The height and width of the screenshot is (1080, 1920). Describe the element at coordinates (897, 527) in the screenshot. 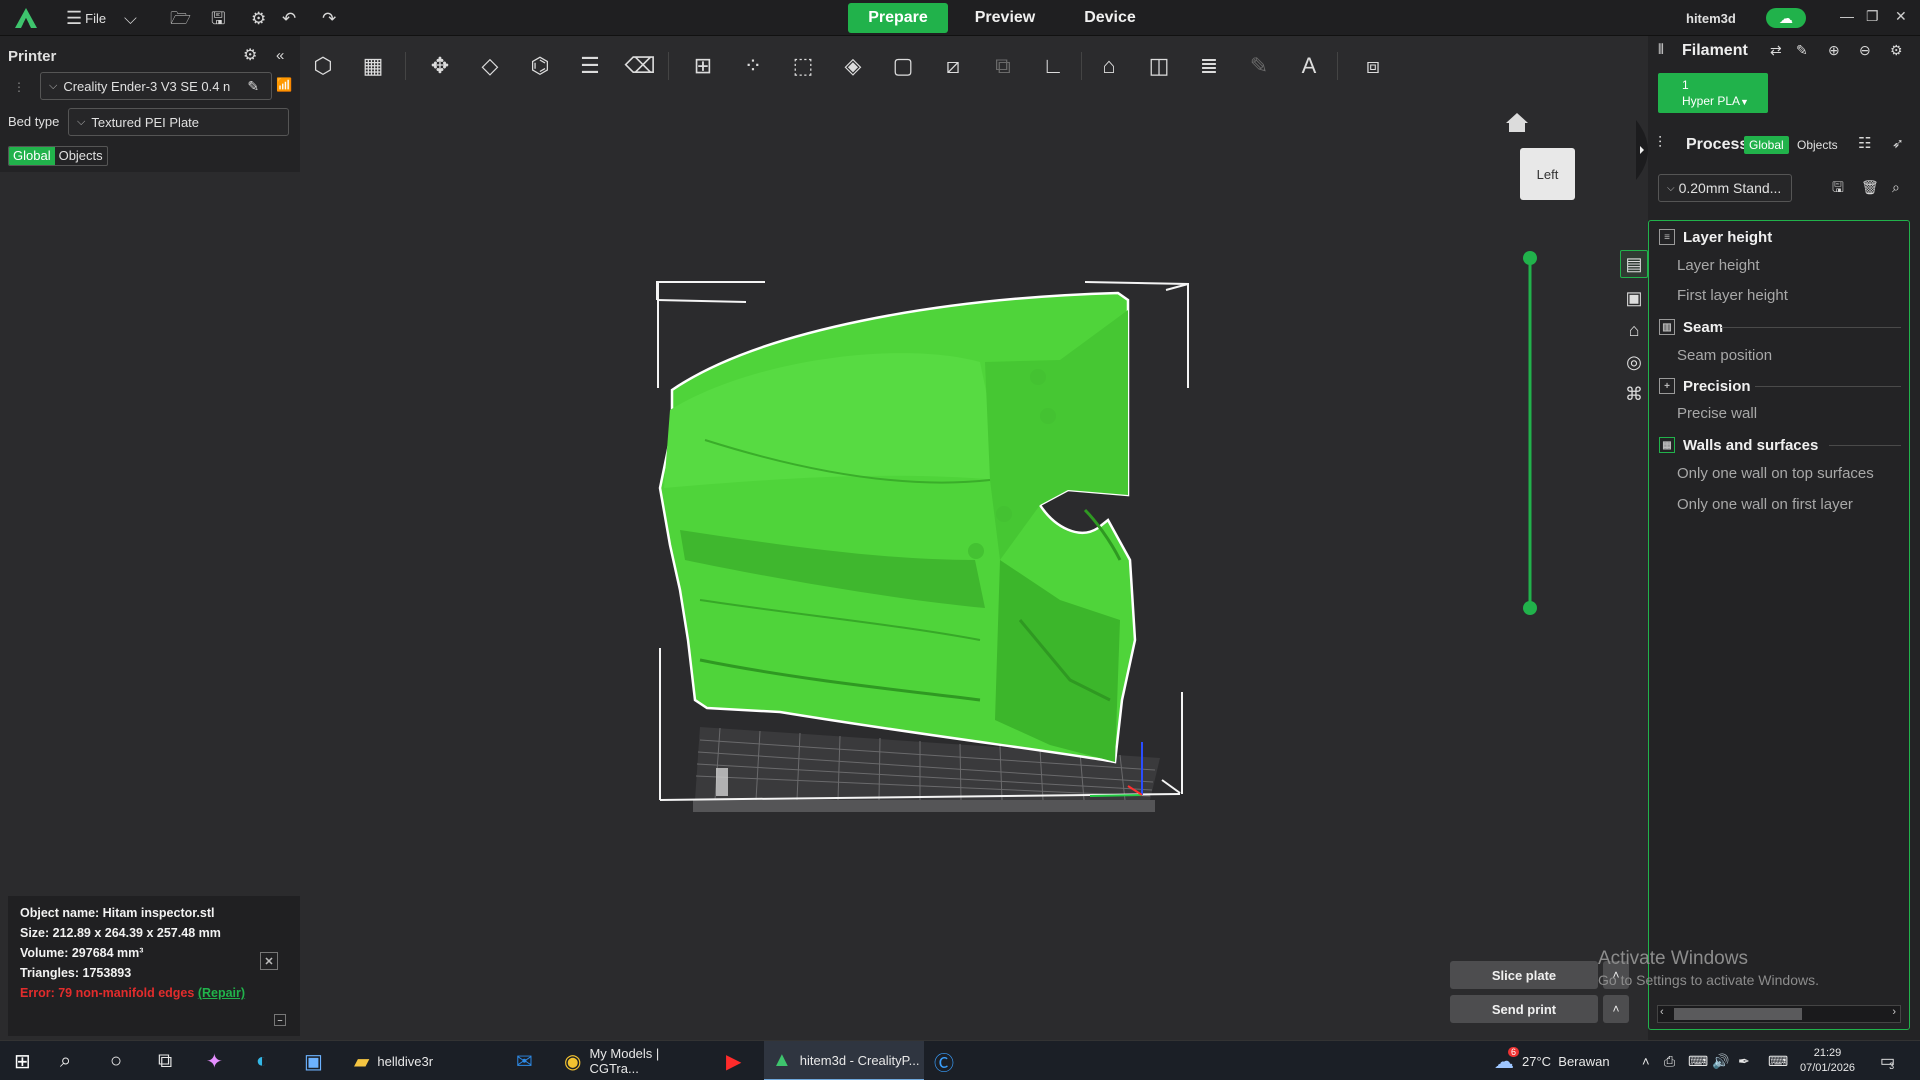

I see `3d-model-helmet` at that location.